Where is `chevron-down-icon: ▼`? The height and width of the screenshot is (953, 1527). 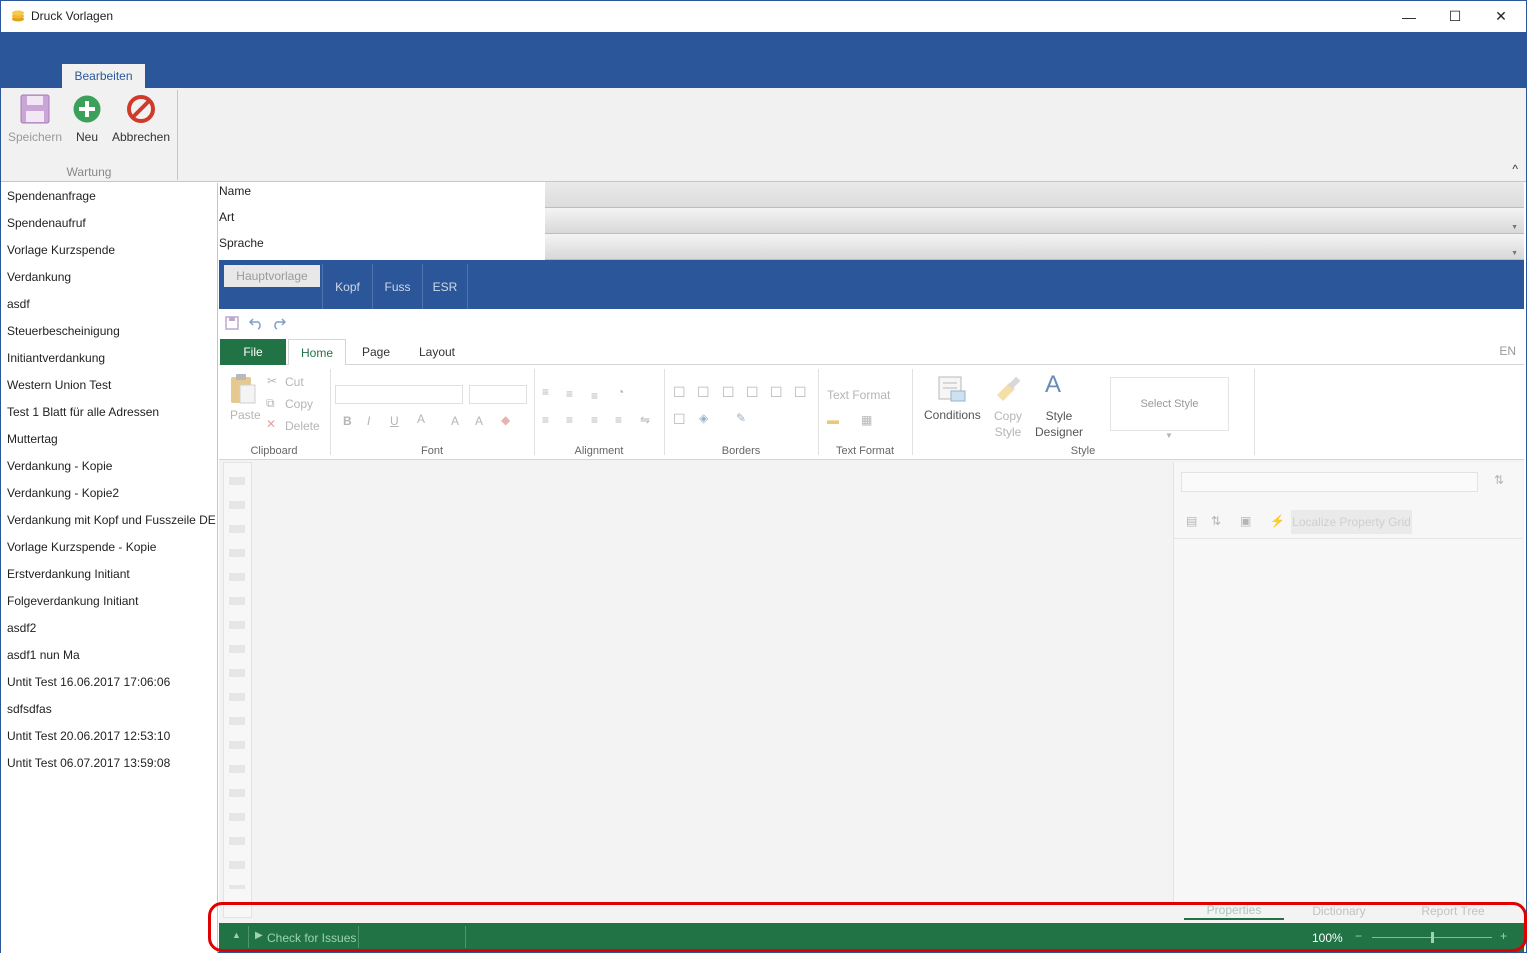
chevron-down-icon: ▼ is located at coordinates (1169, 435).